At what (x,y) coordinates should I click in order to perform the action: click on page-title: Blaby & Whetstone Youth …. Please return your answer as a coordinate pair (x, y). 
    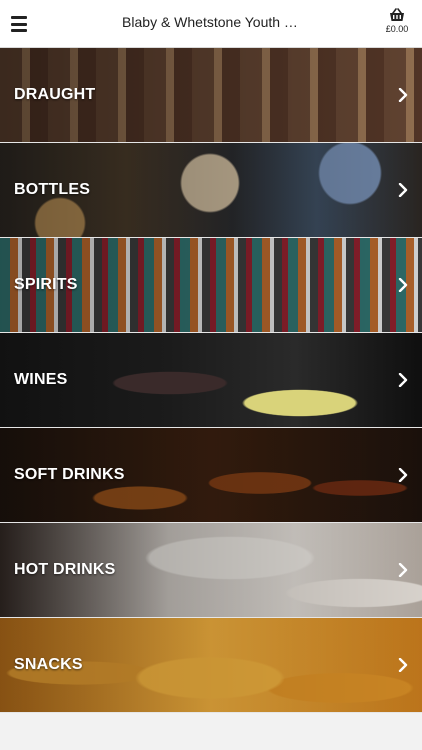
    Looking at the image, I should click on (210, 22).